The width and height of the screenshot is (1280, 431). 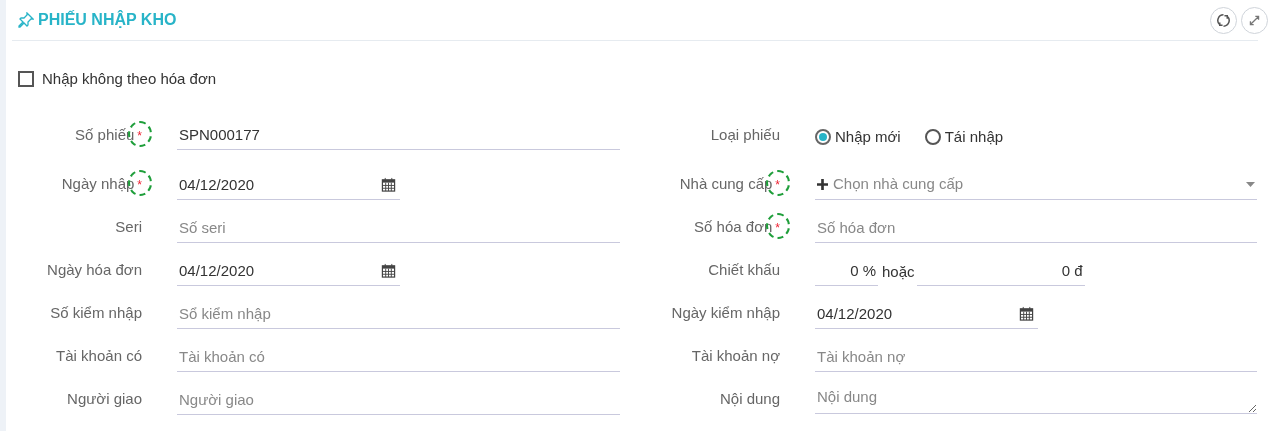 What do you see at coordinates (398, 313) in the screenshot?
I see `text-field: Sổ kiểm nhập` at bounding box center [398, 313].